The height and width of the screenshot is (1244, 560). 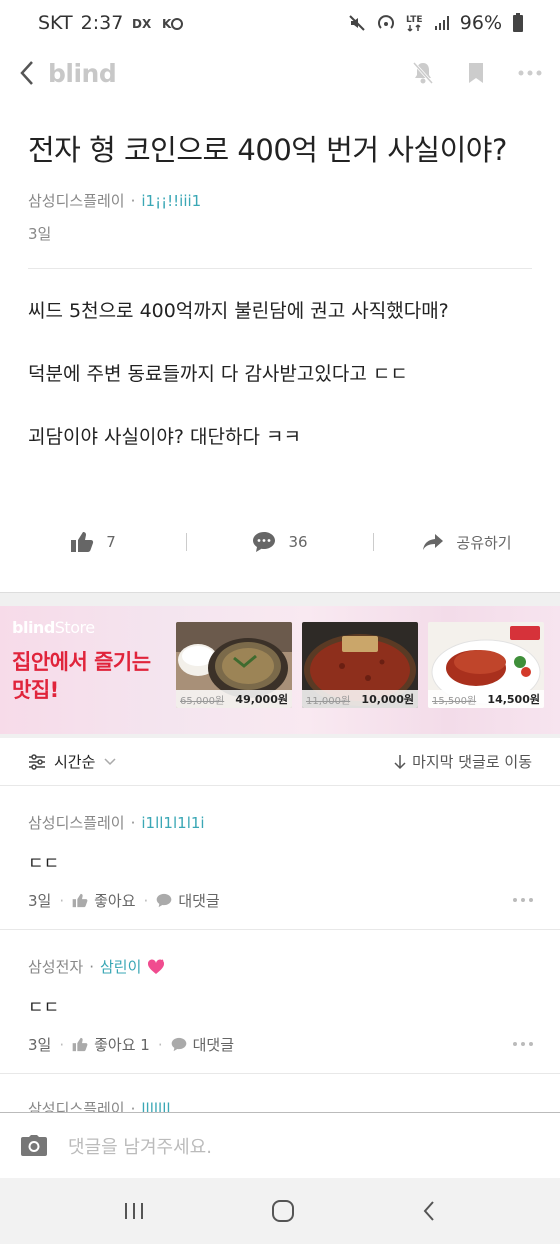 What do you see at coordinates (33, 627) in the screenshot?
I see `banner-brand: blind` at bounding box center [33, 627].